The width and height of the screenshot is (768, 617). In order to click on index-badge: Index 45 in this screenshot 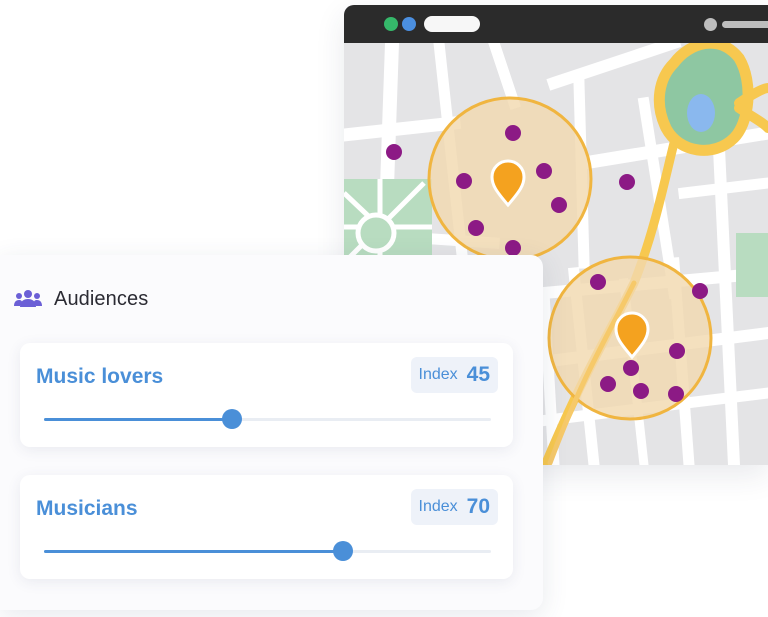, I will do `click(454, 375)`.